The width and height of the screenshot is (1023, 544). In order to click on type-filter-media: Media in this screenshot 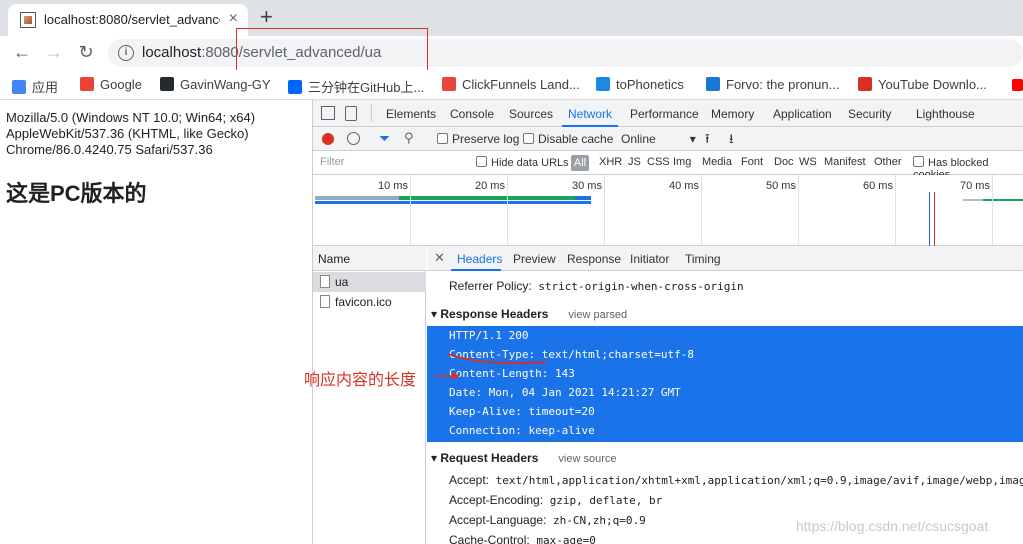, I will do `click(717, 162)`.